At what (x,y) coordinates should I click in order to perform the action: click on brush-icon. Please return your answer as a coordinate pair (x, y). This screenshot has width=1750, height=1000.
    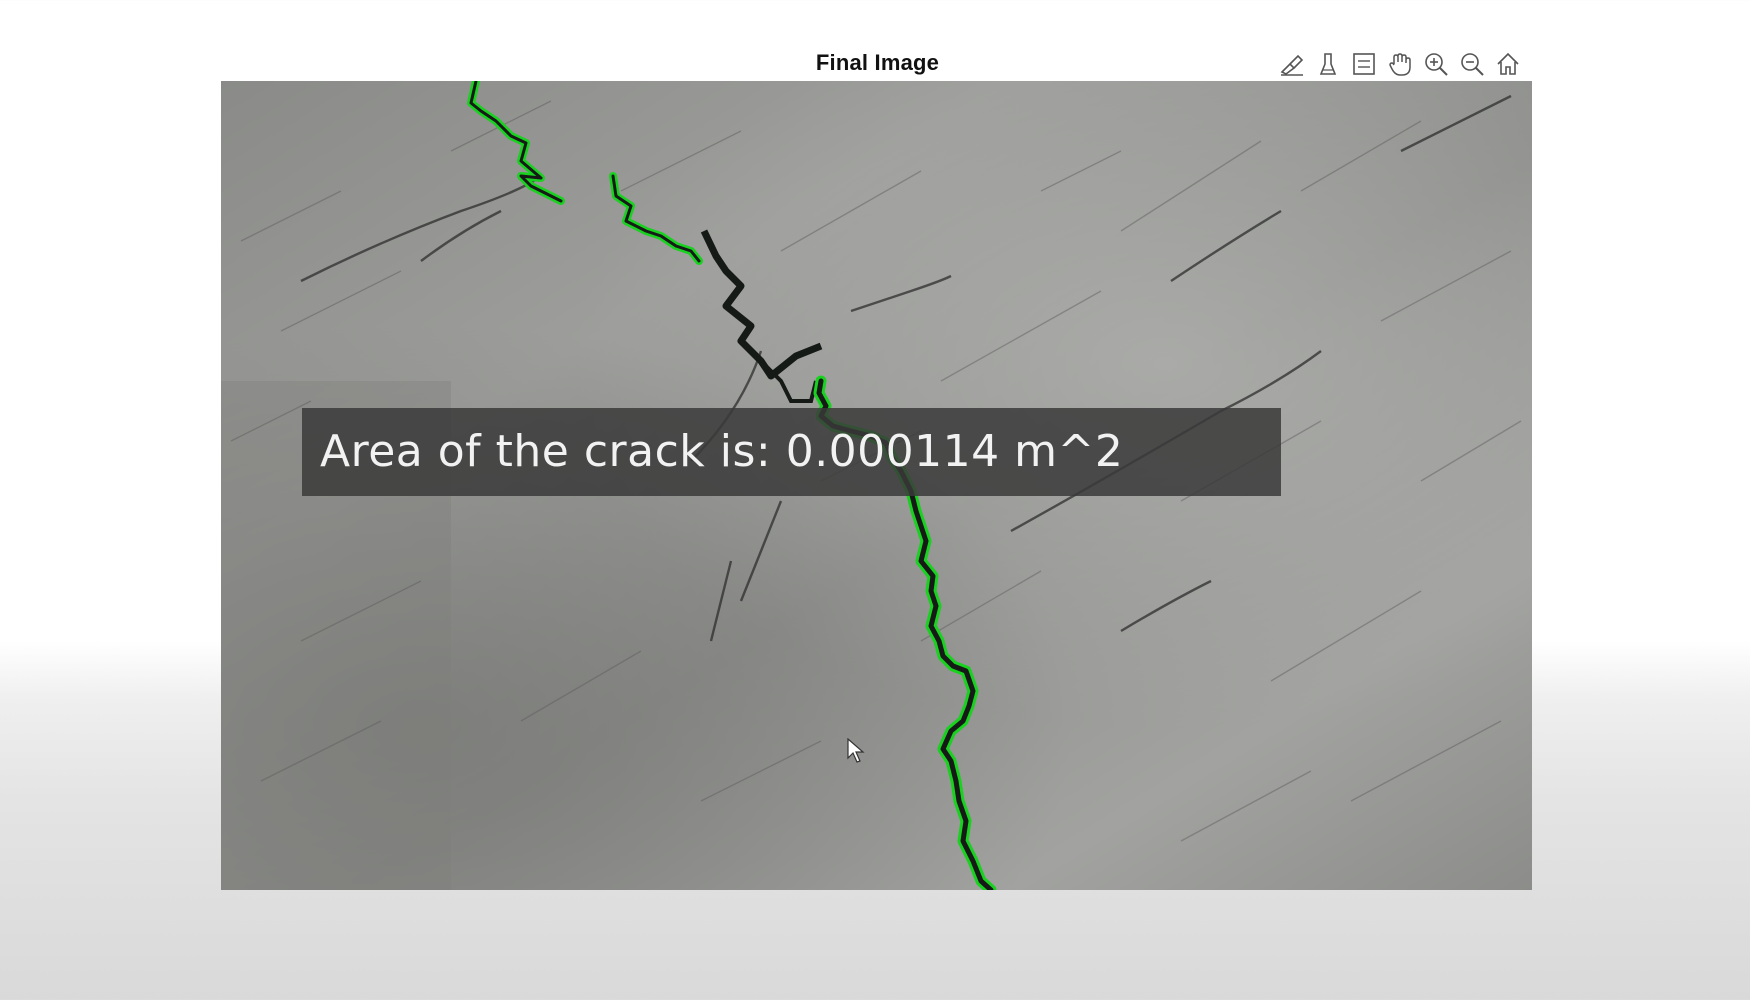
    Looking at the image, I should click on (1292, 65).